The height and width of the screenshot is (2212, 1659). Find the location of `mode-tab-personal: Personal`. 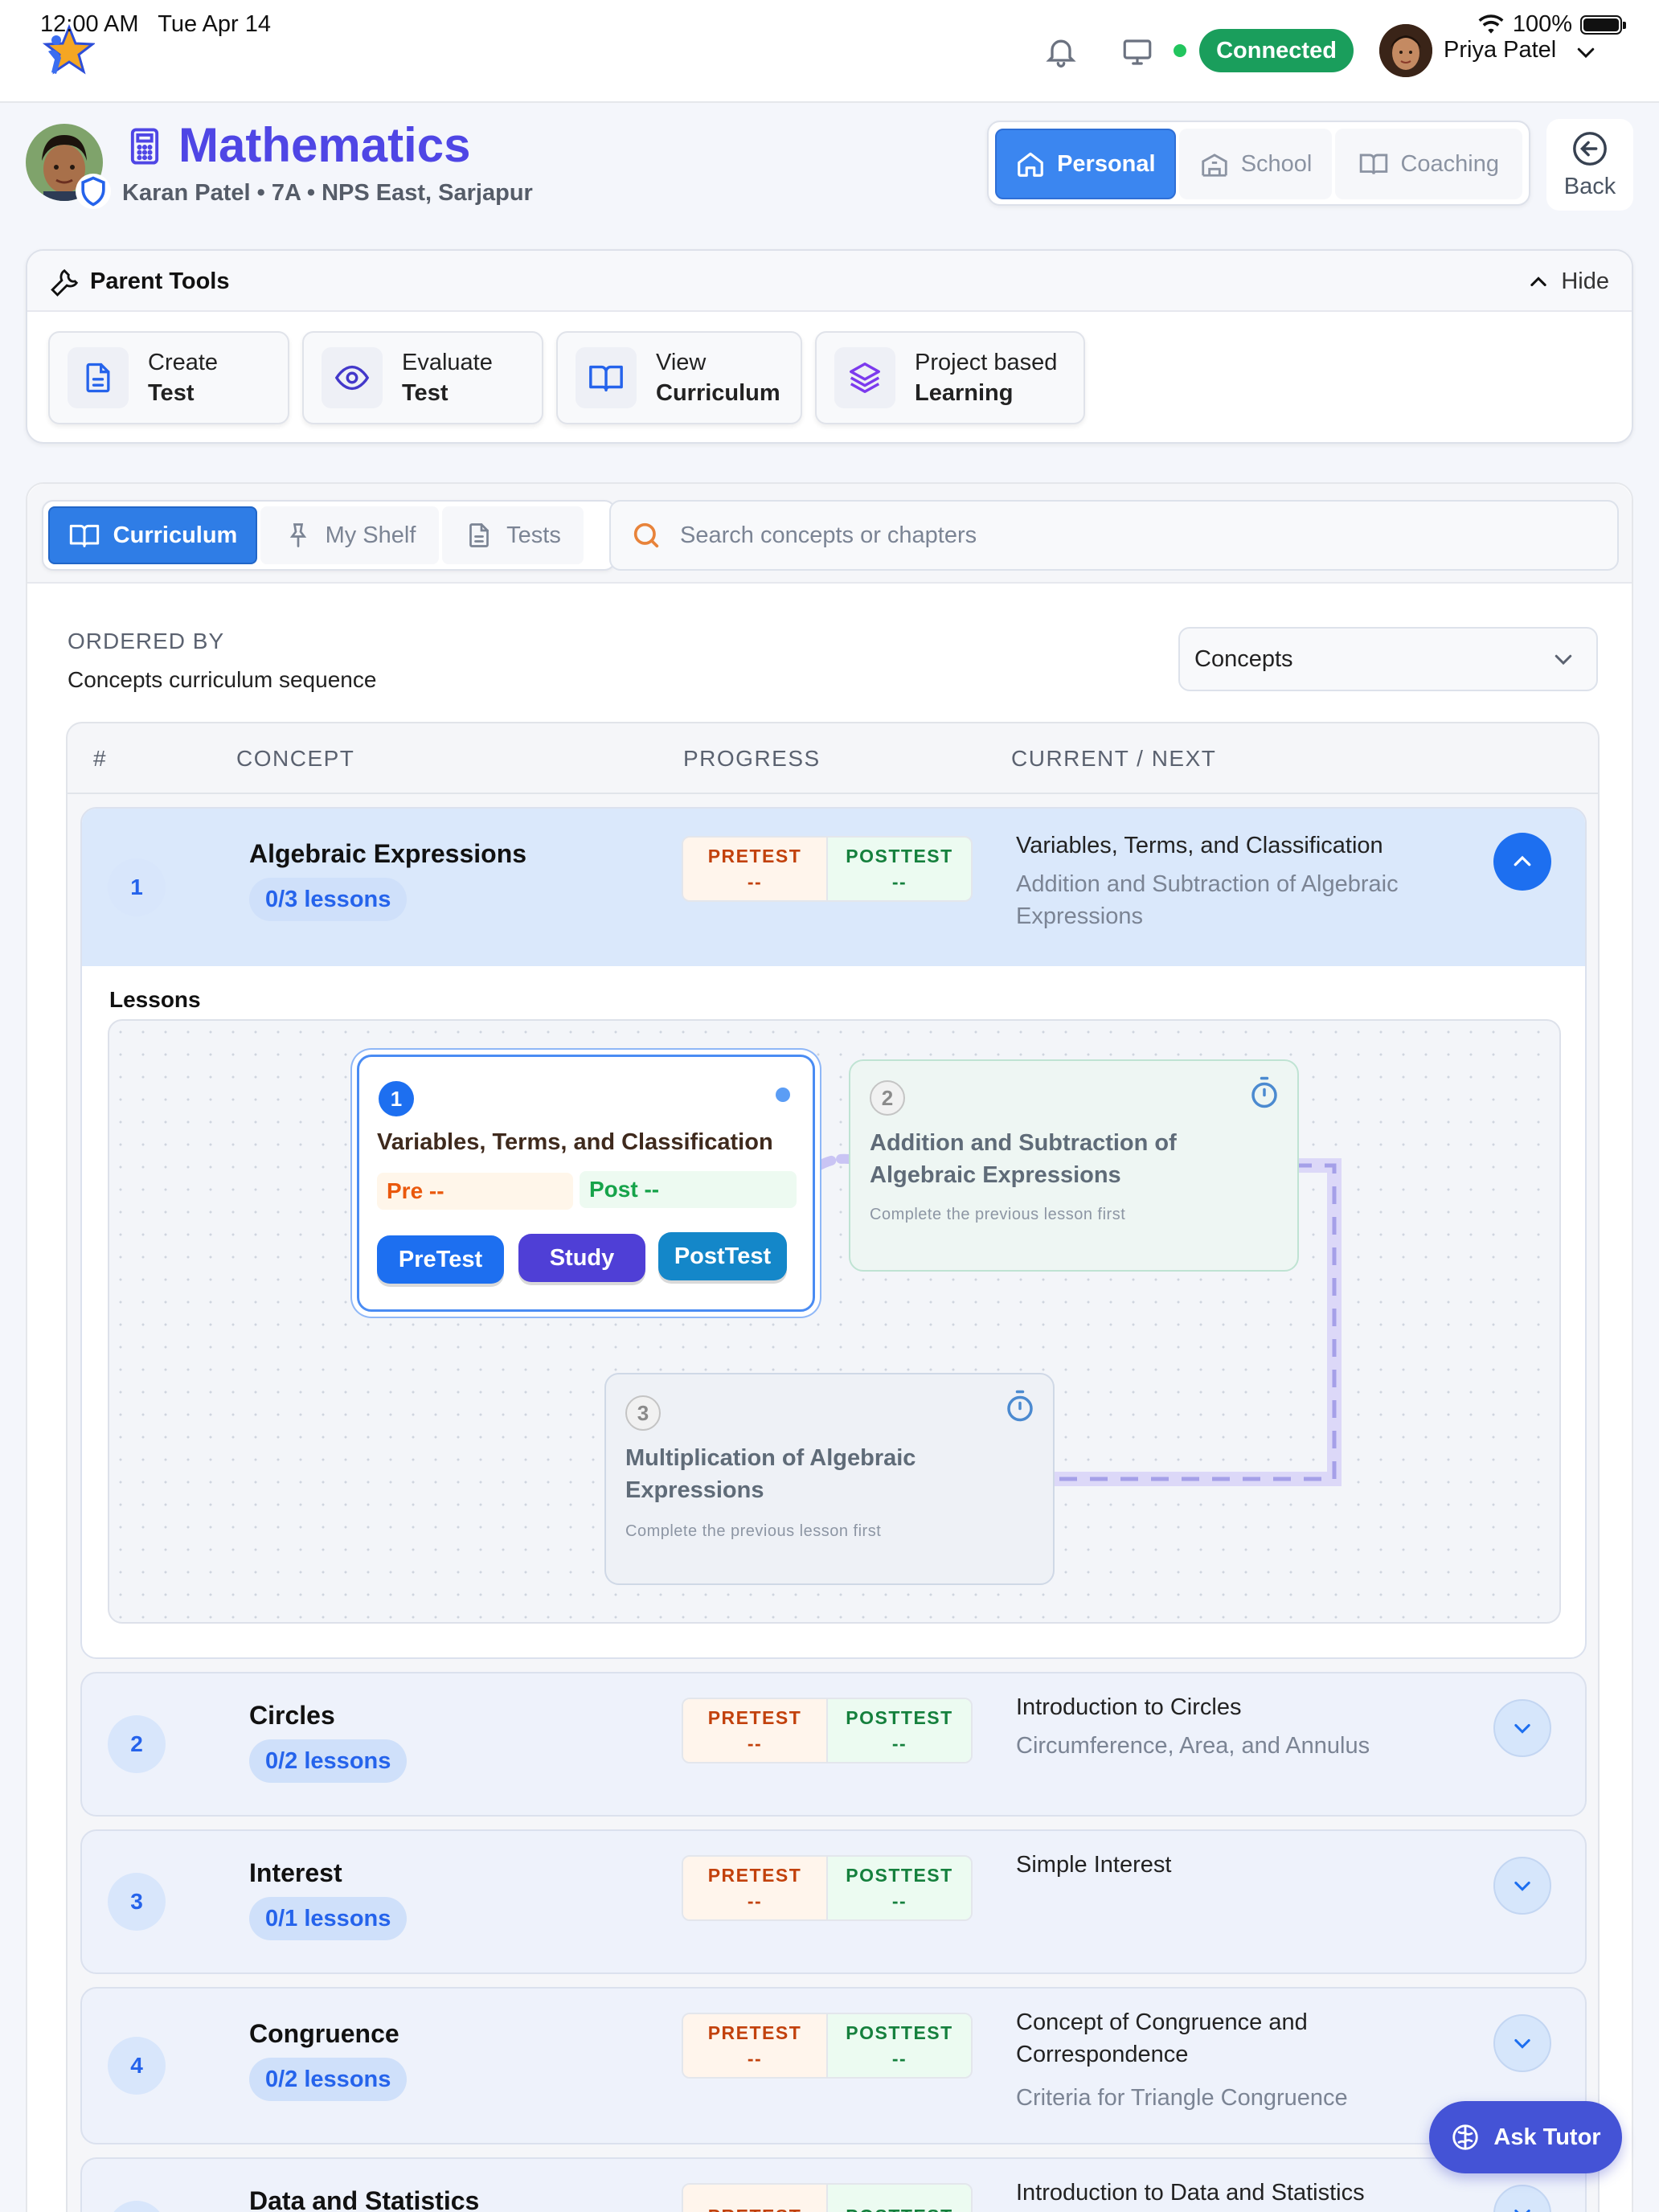

mode-tab-personal: Personal is located at coordinates (1085, 164).